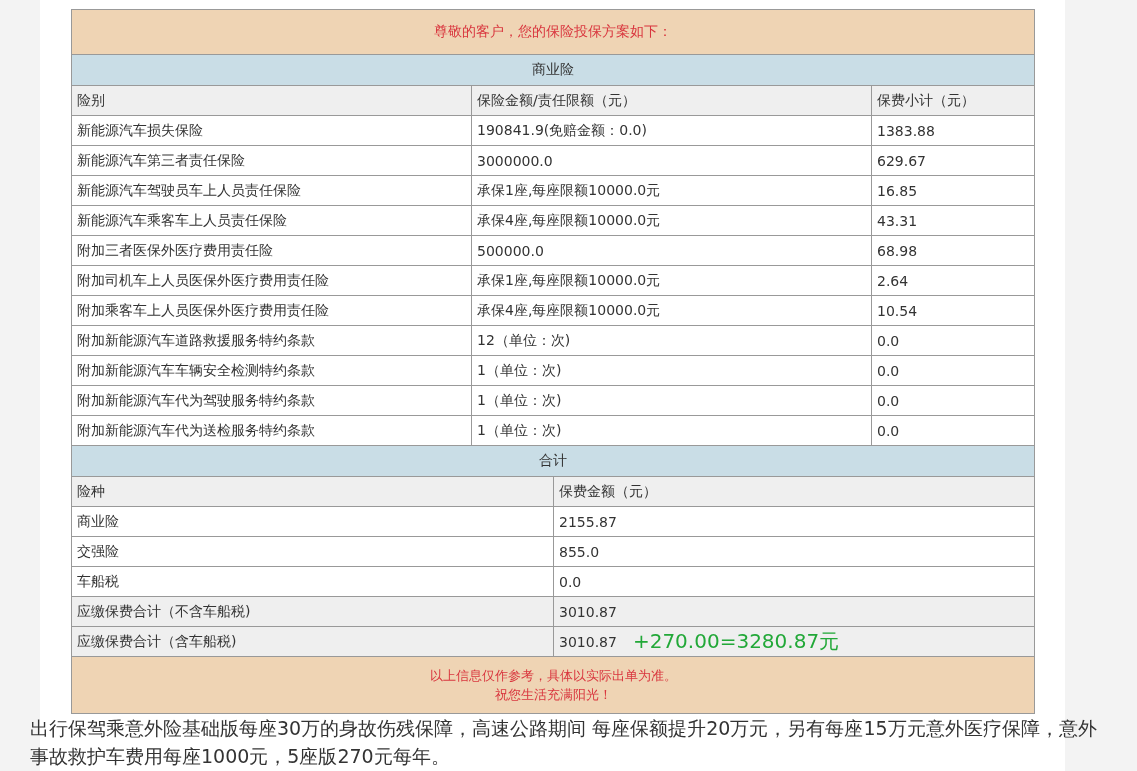  I want to click on table-cell: 新能源汽车乘客车上人员责任保险, so click(272, 220).